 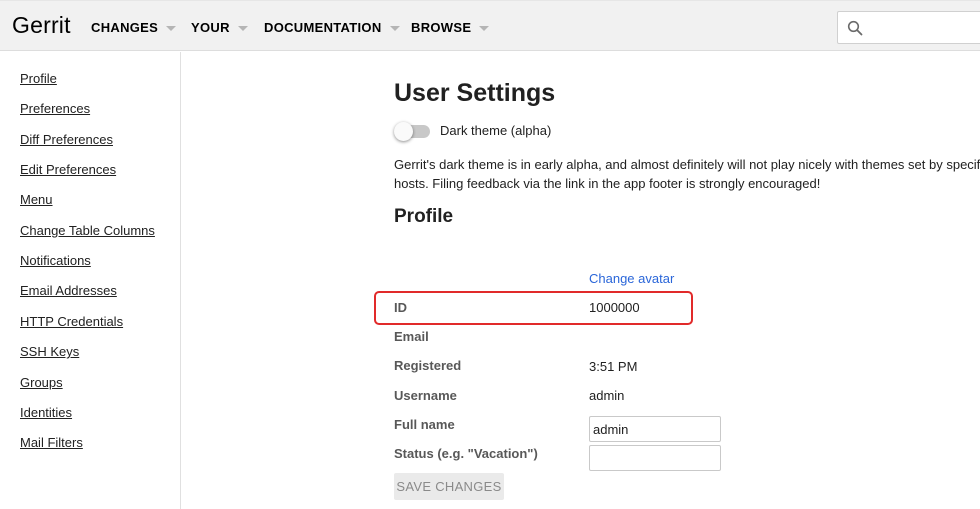 I want to click on nav-browse-label: BROWSE, so click(x=441, y=27).